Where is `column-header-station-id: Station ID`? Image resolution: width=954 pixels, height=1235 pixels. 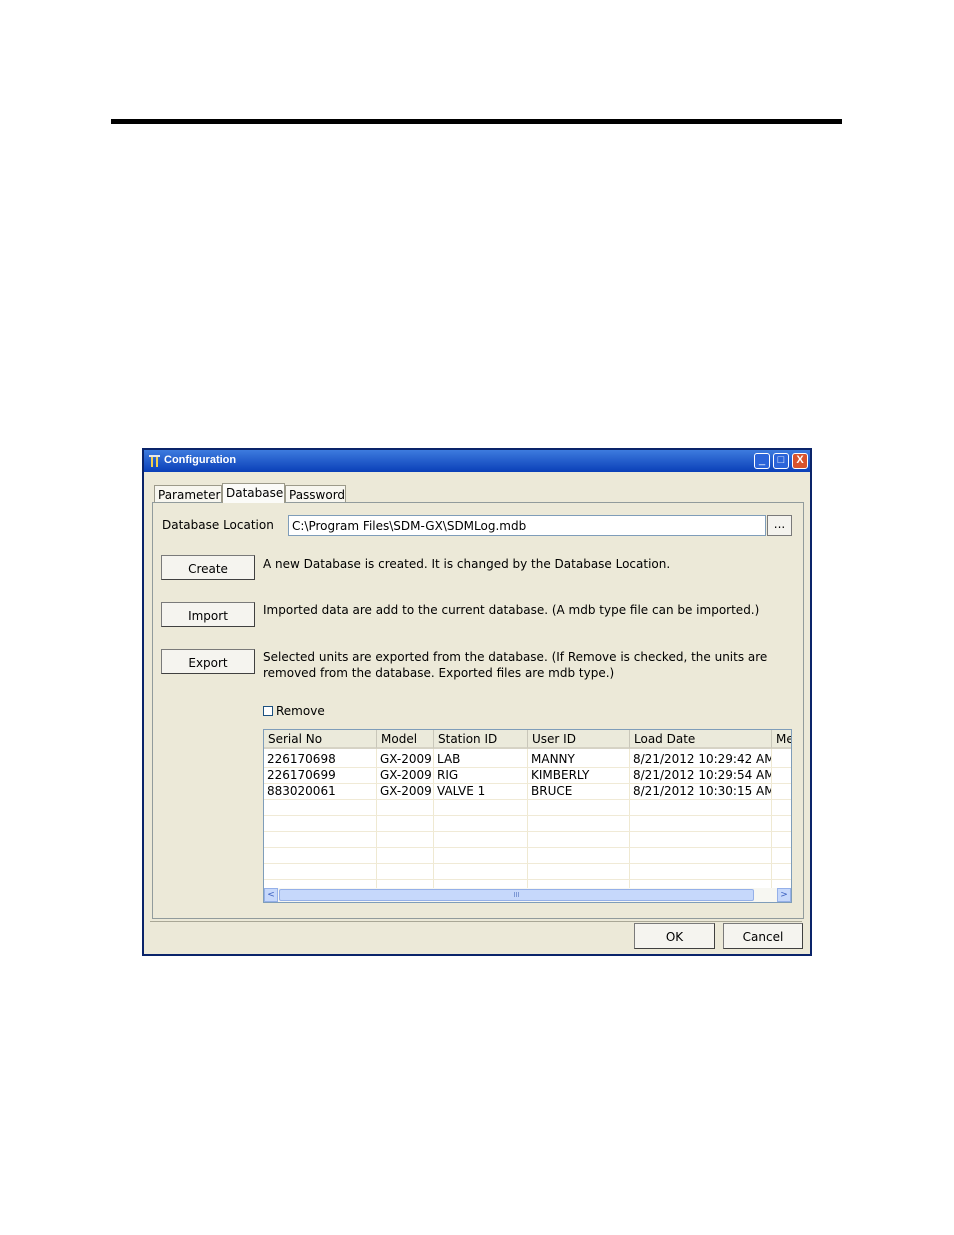 column-header-station-id: Station ID is located at coordinates (481, 739).